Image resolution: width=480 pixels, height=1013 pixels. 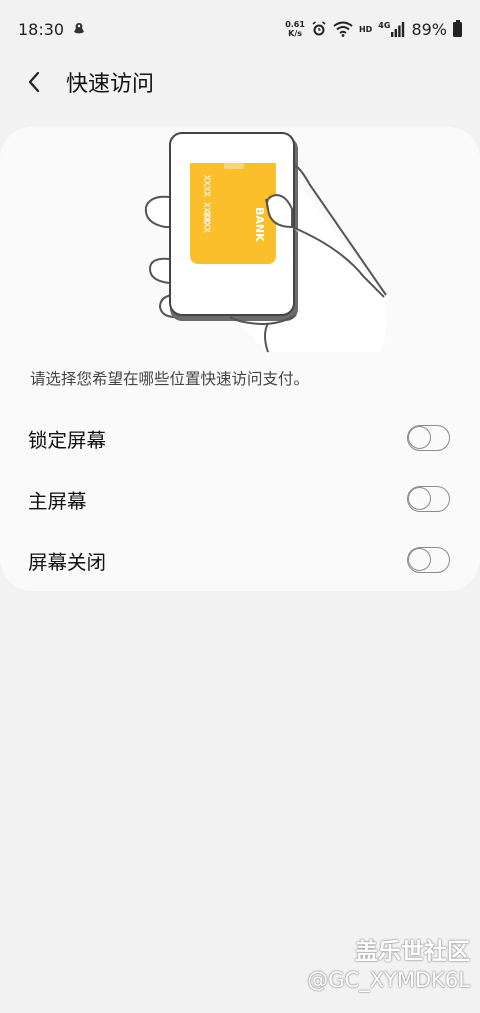 What do you see at coordinates (398, 29) in the screenshot?
I see `signal-bars-icon` at bounding box center [398, 29].